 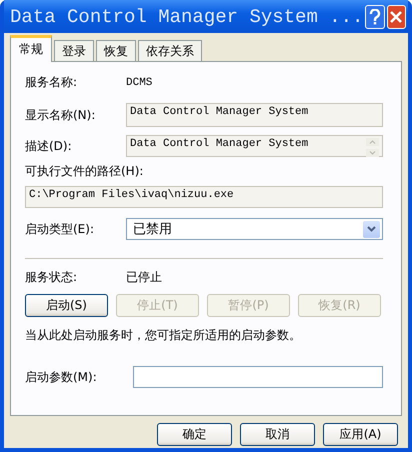 I want to click on dialog-button: 取消, so click(x=277, y=434).